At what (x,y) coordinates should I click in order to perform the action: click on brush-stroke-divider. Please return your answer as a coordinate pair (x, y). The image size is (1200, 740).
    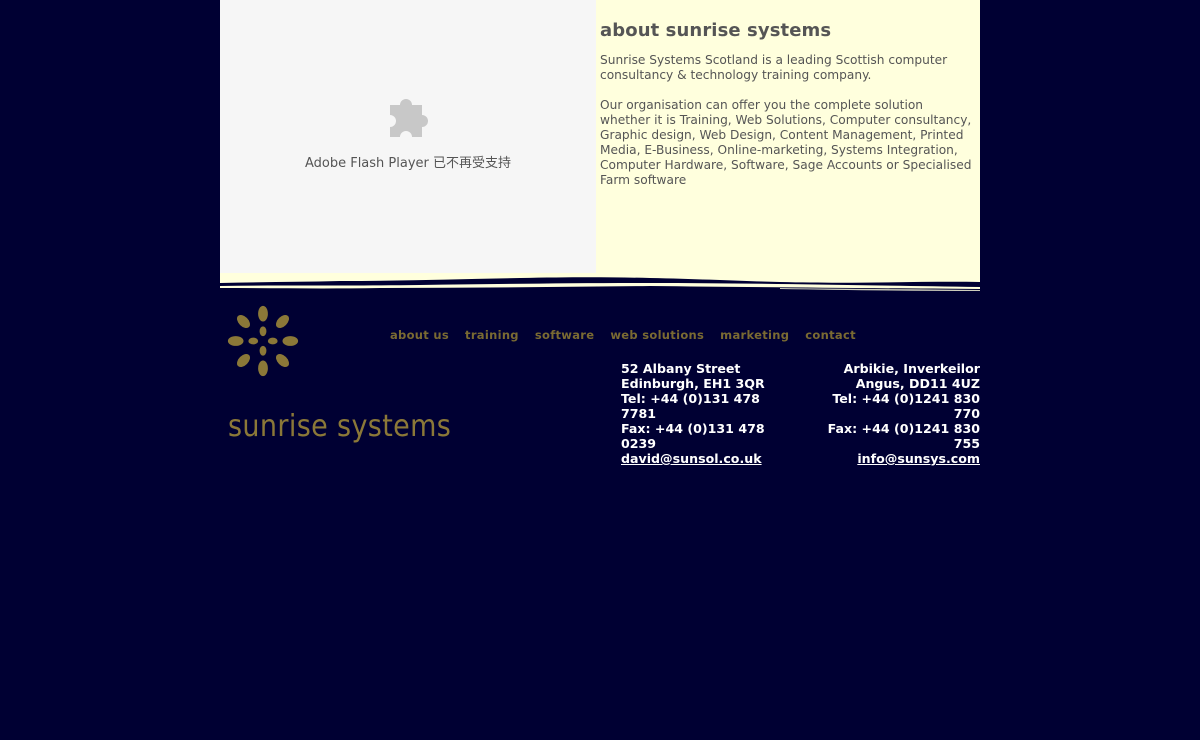
    Looking at the image, I should click on (600, 283).